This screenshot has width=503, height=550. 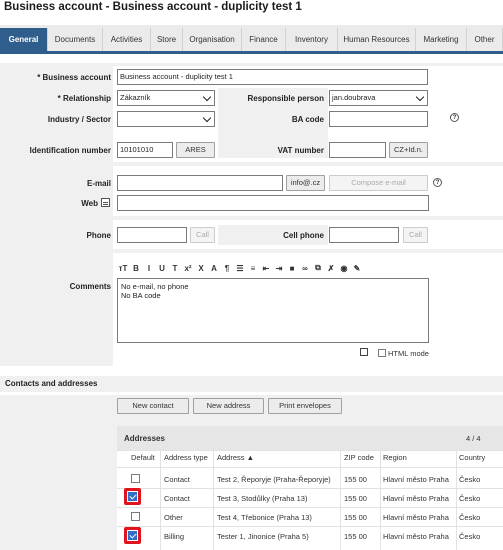 What do you see at coordinates (141, 295) in the screenshot?
I see `comments-line: No BA code` at bounding box center [141, 295].